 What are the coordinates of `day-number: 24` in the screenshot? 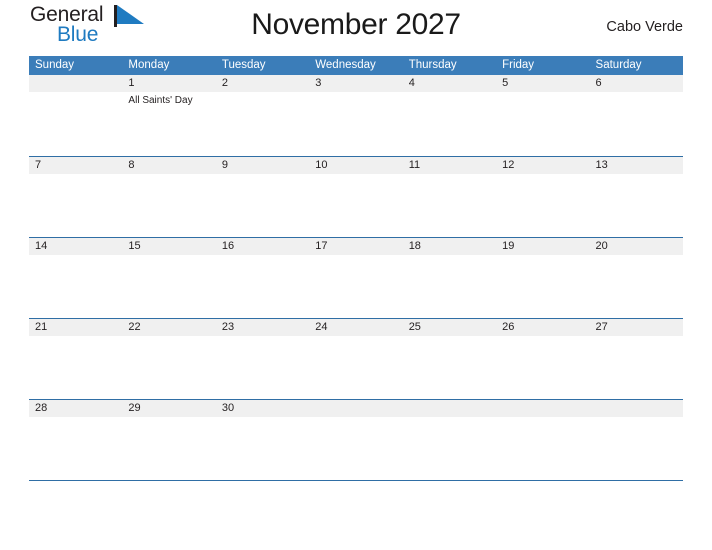 It's located at (321, 327).